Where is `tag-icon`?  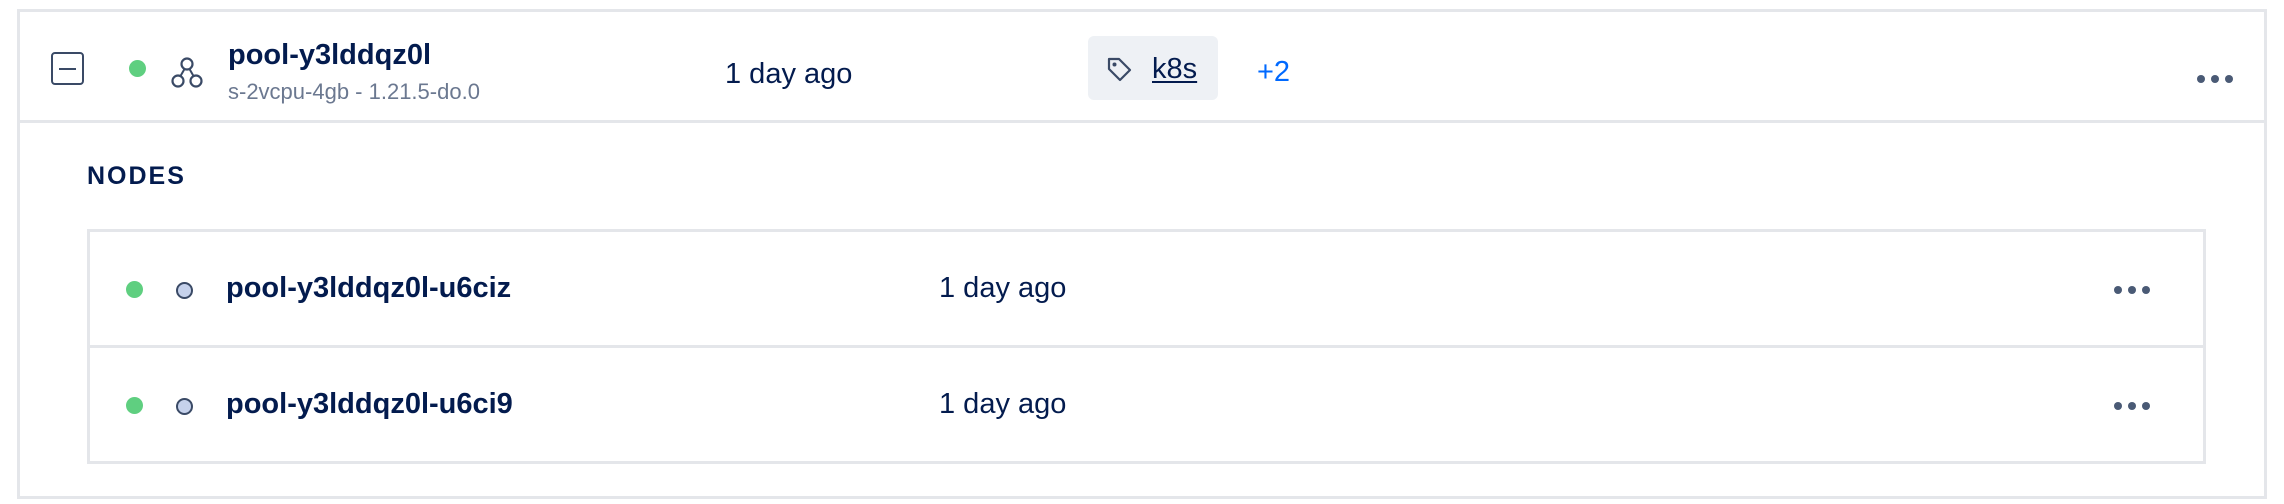
tag-icon is located at coordinates (1119, 69).